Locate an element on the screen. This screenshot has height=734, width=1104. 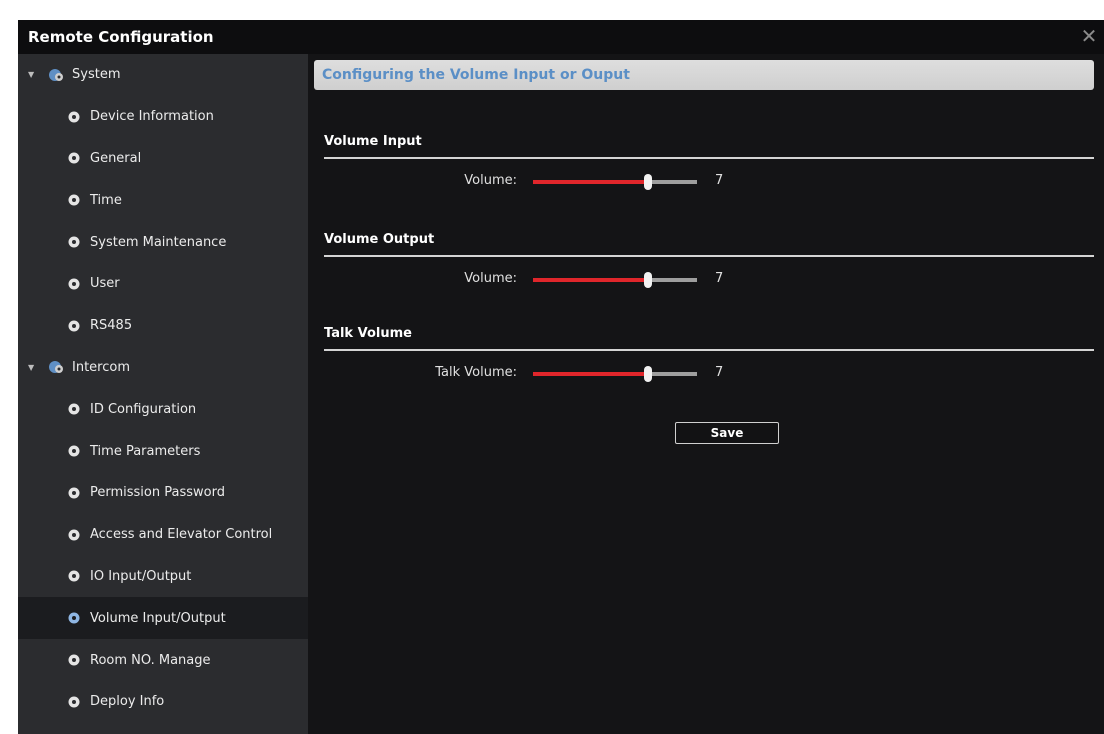
sidebar-item-time-parameters: Time Parameters is located at coordinates (163, 451).